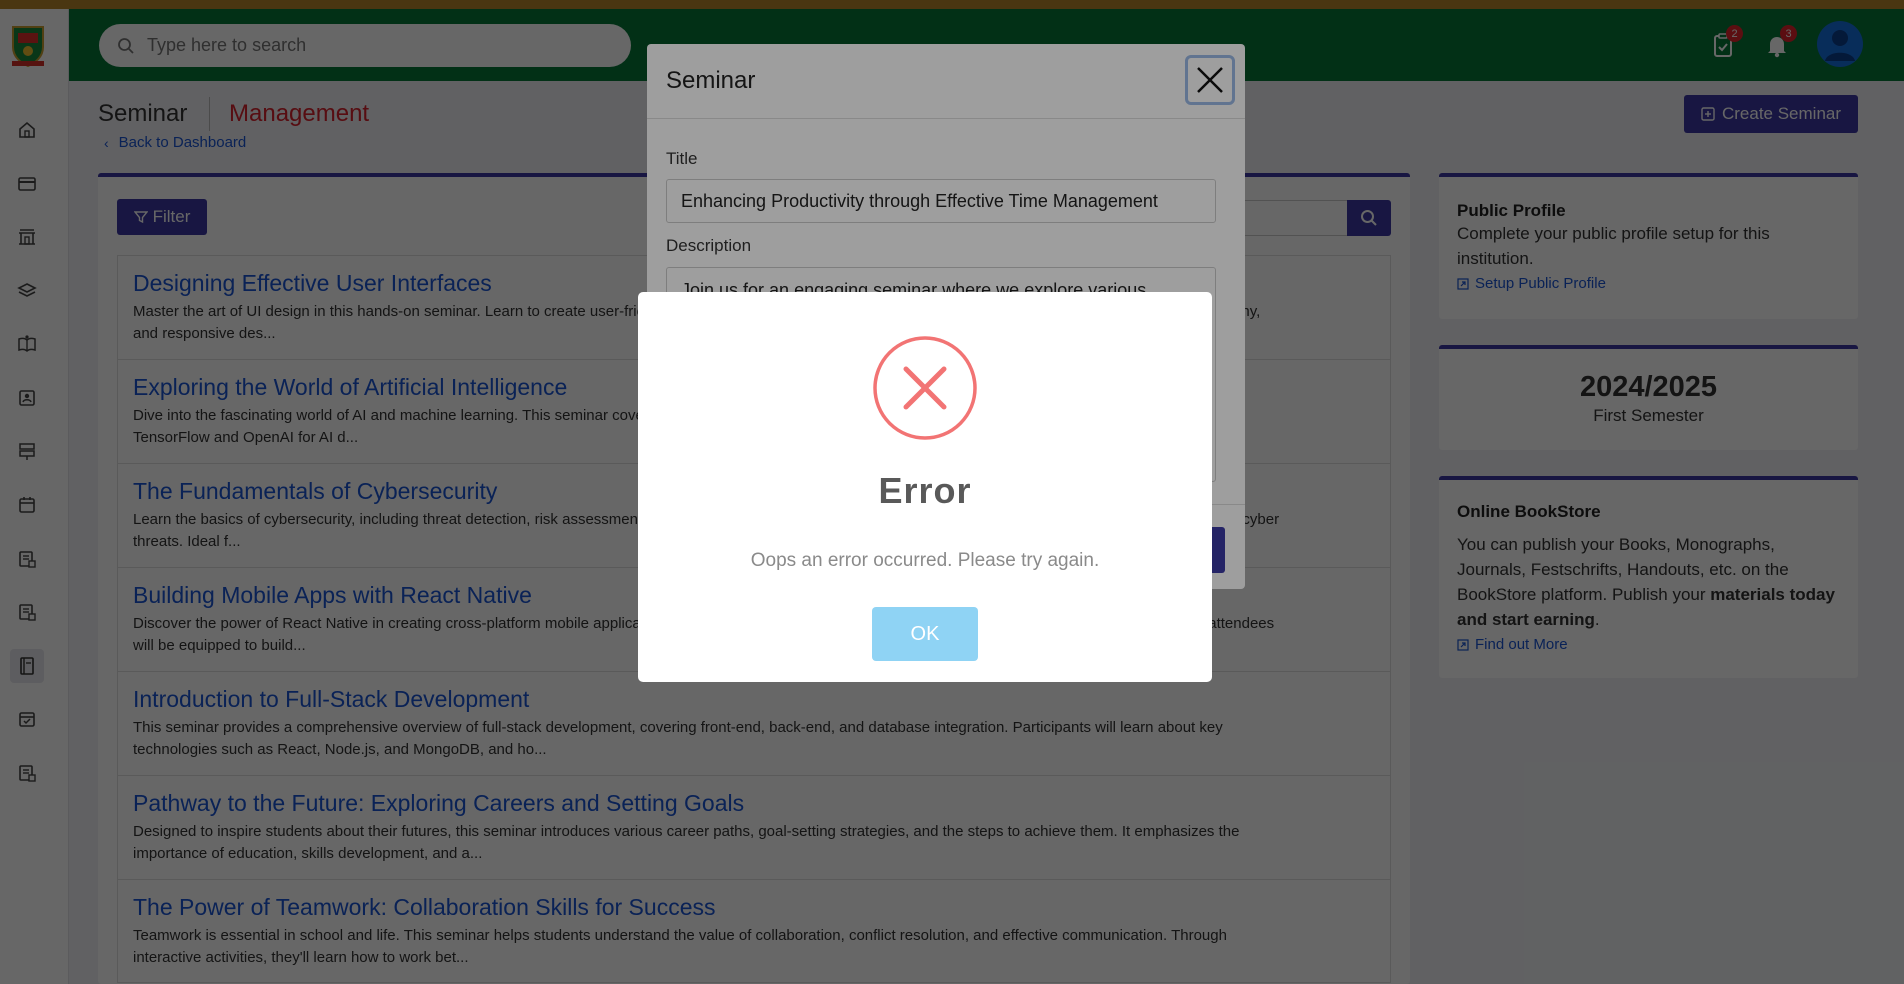 The height and width of the screenshot is (984, 1904). Describe the element at coordinates (925, 388) in the screenshot. I see `error-x-icon` at that location.